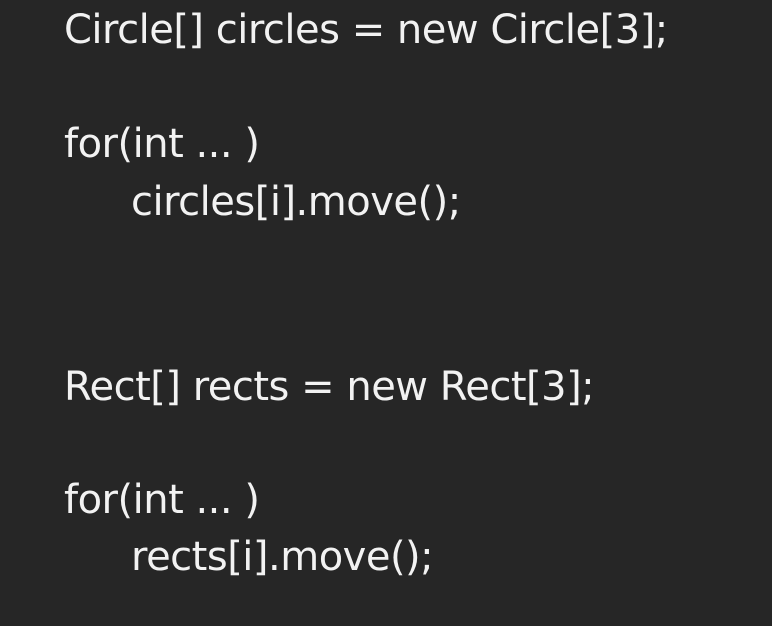 The image size is (772, 626). What do you see at coordinates (282, 557) in the screenshot?
I see `code-line-rect-move: rects[i].move();` at bounding box center [282, 557].